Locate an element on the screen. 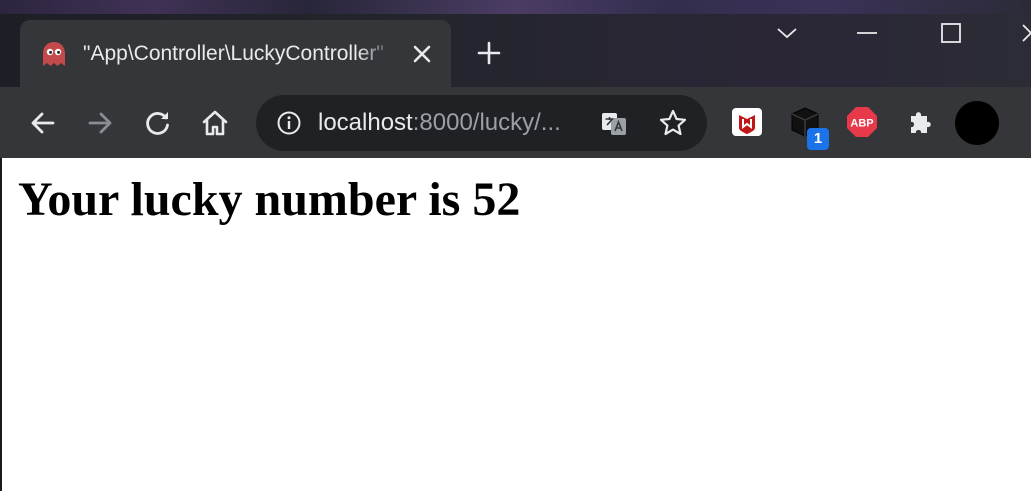 The height and width of the screenshot is (491, 1031). home-icon is located at coordinates (215, 123).